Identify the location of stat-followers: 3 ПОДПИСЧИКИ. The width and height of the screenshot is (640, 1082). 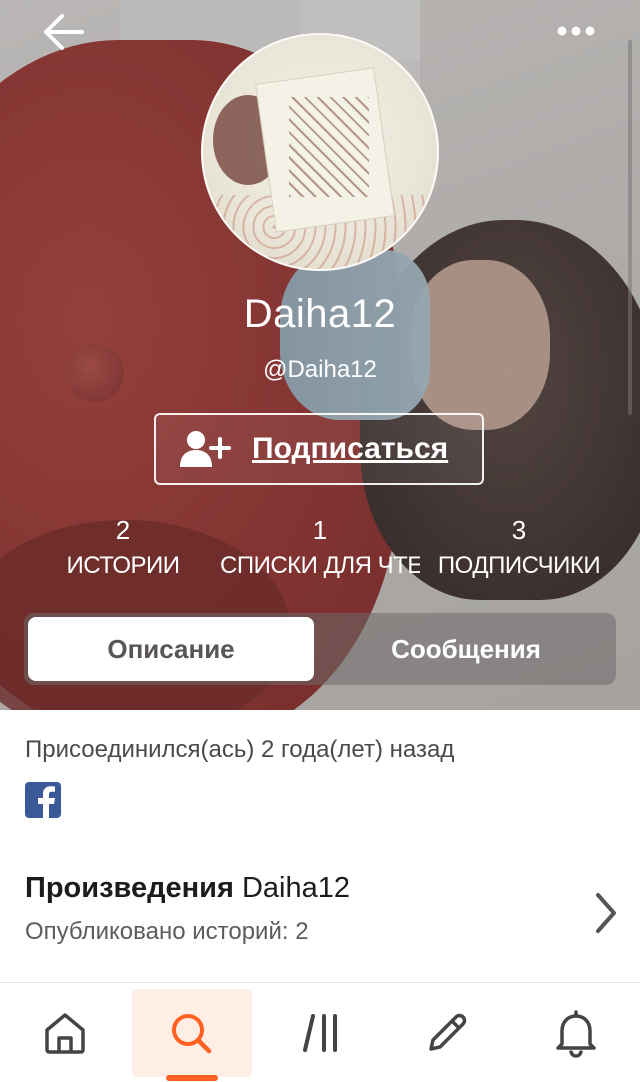
(519, 548).